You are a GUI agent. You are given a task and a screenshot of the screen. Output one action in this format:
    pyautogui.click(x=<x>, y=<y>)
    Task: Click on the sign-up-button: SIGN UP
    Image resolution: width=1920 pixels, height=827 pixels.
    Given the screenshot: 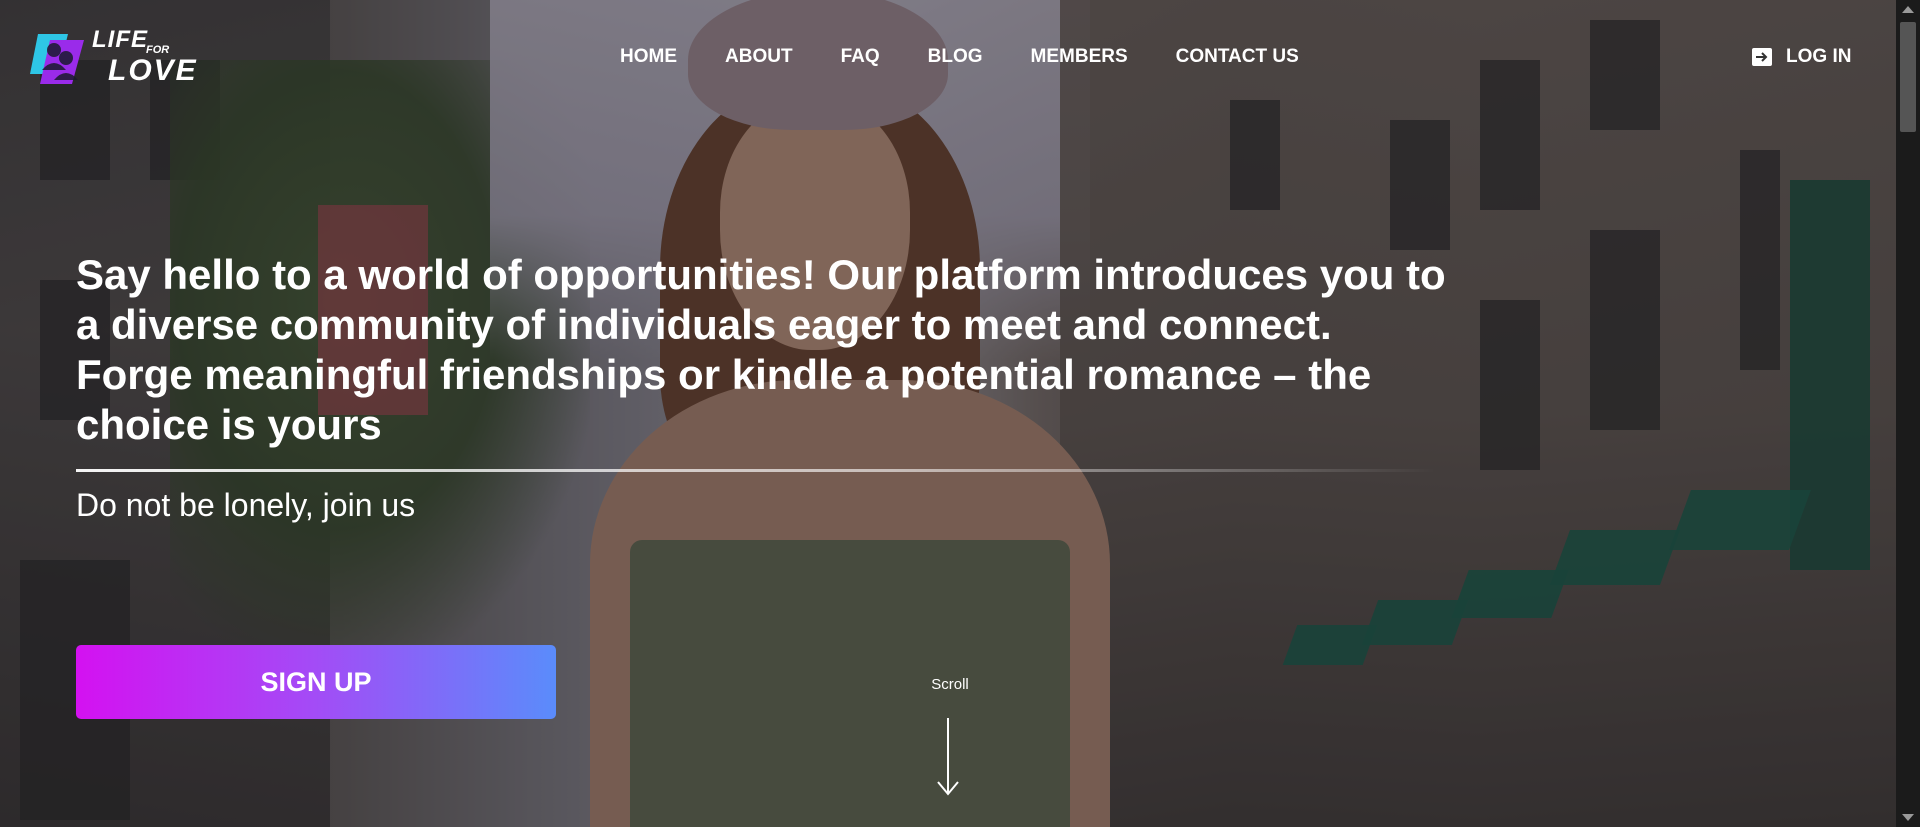 What is the action you would take?
    pyautogui.click(x=316, y=682)
    